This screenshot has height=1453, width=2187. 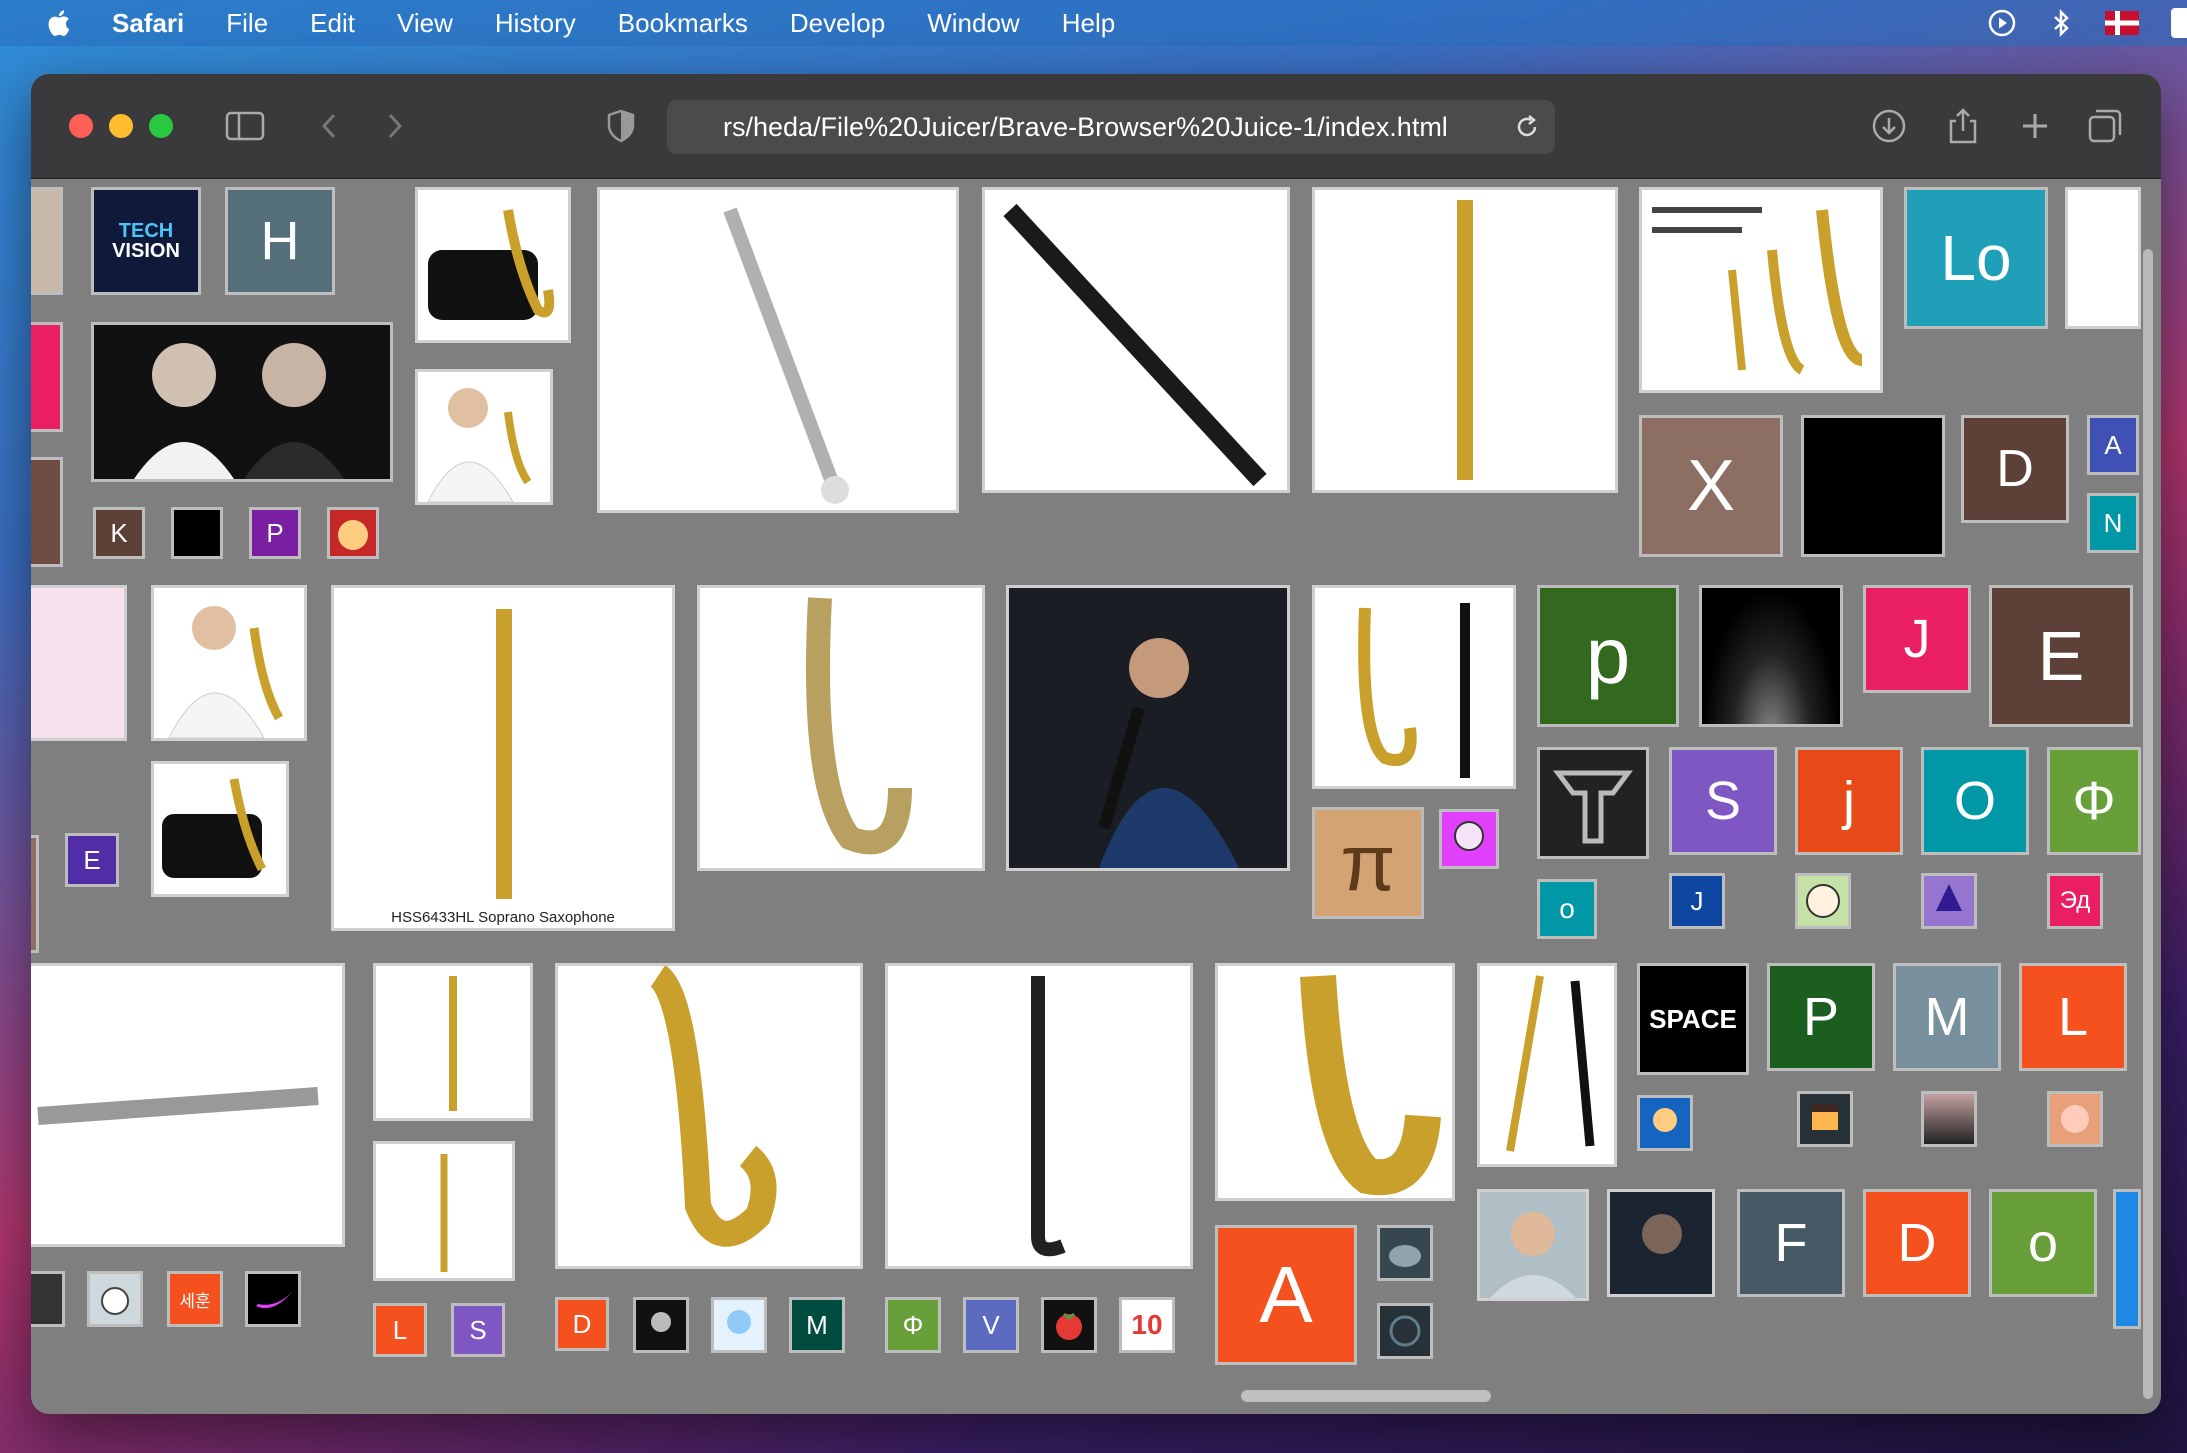 What do you see at coordinates (1567, 909) in the screenshot?
I see `letter-tile-o-small: o` at bounding box center [1567, 909].